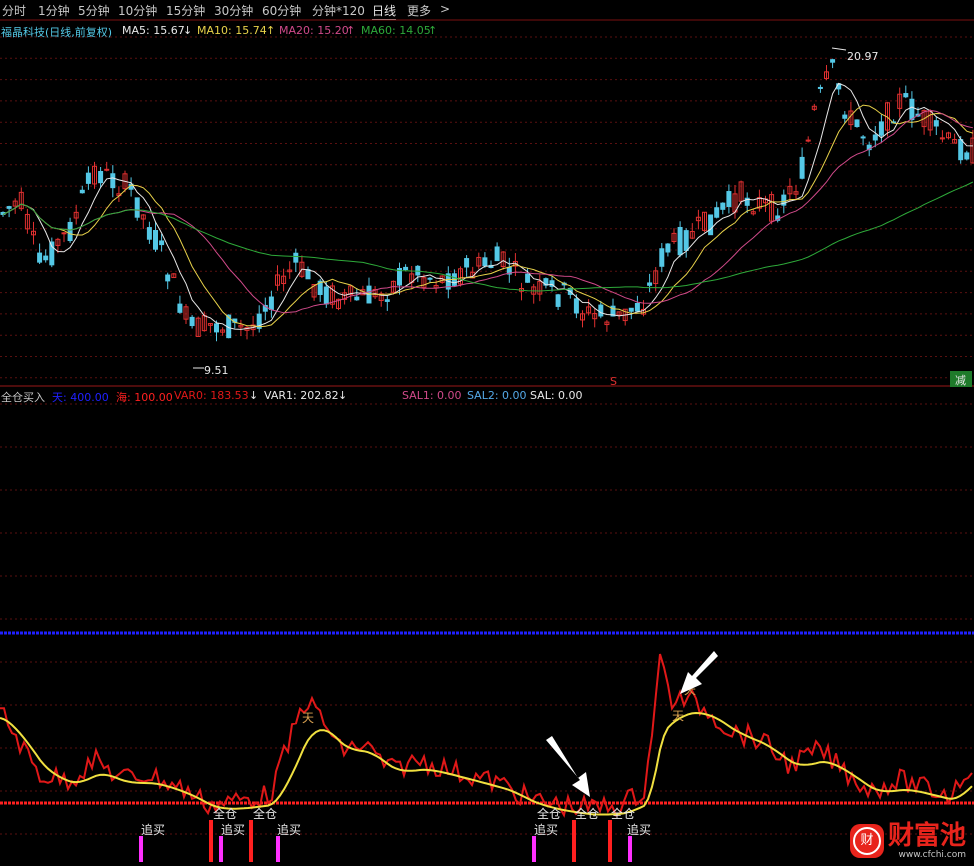  Describe the element at coordinates (863, 56) in the screenshot. I see `high-price-label: 20.97` at that location.